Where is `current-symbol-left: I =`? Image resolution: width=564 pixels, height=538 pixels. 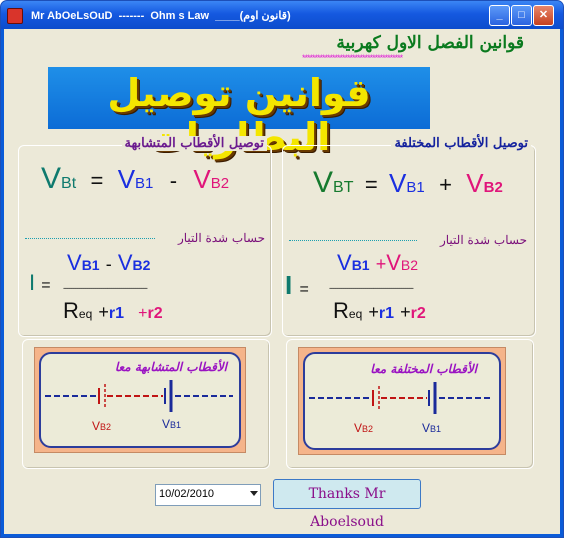
current-symbol-left: I = is located at coordinates (40, 283).